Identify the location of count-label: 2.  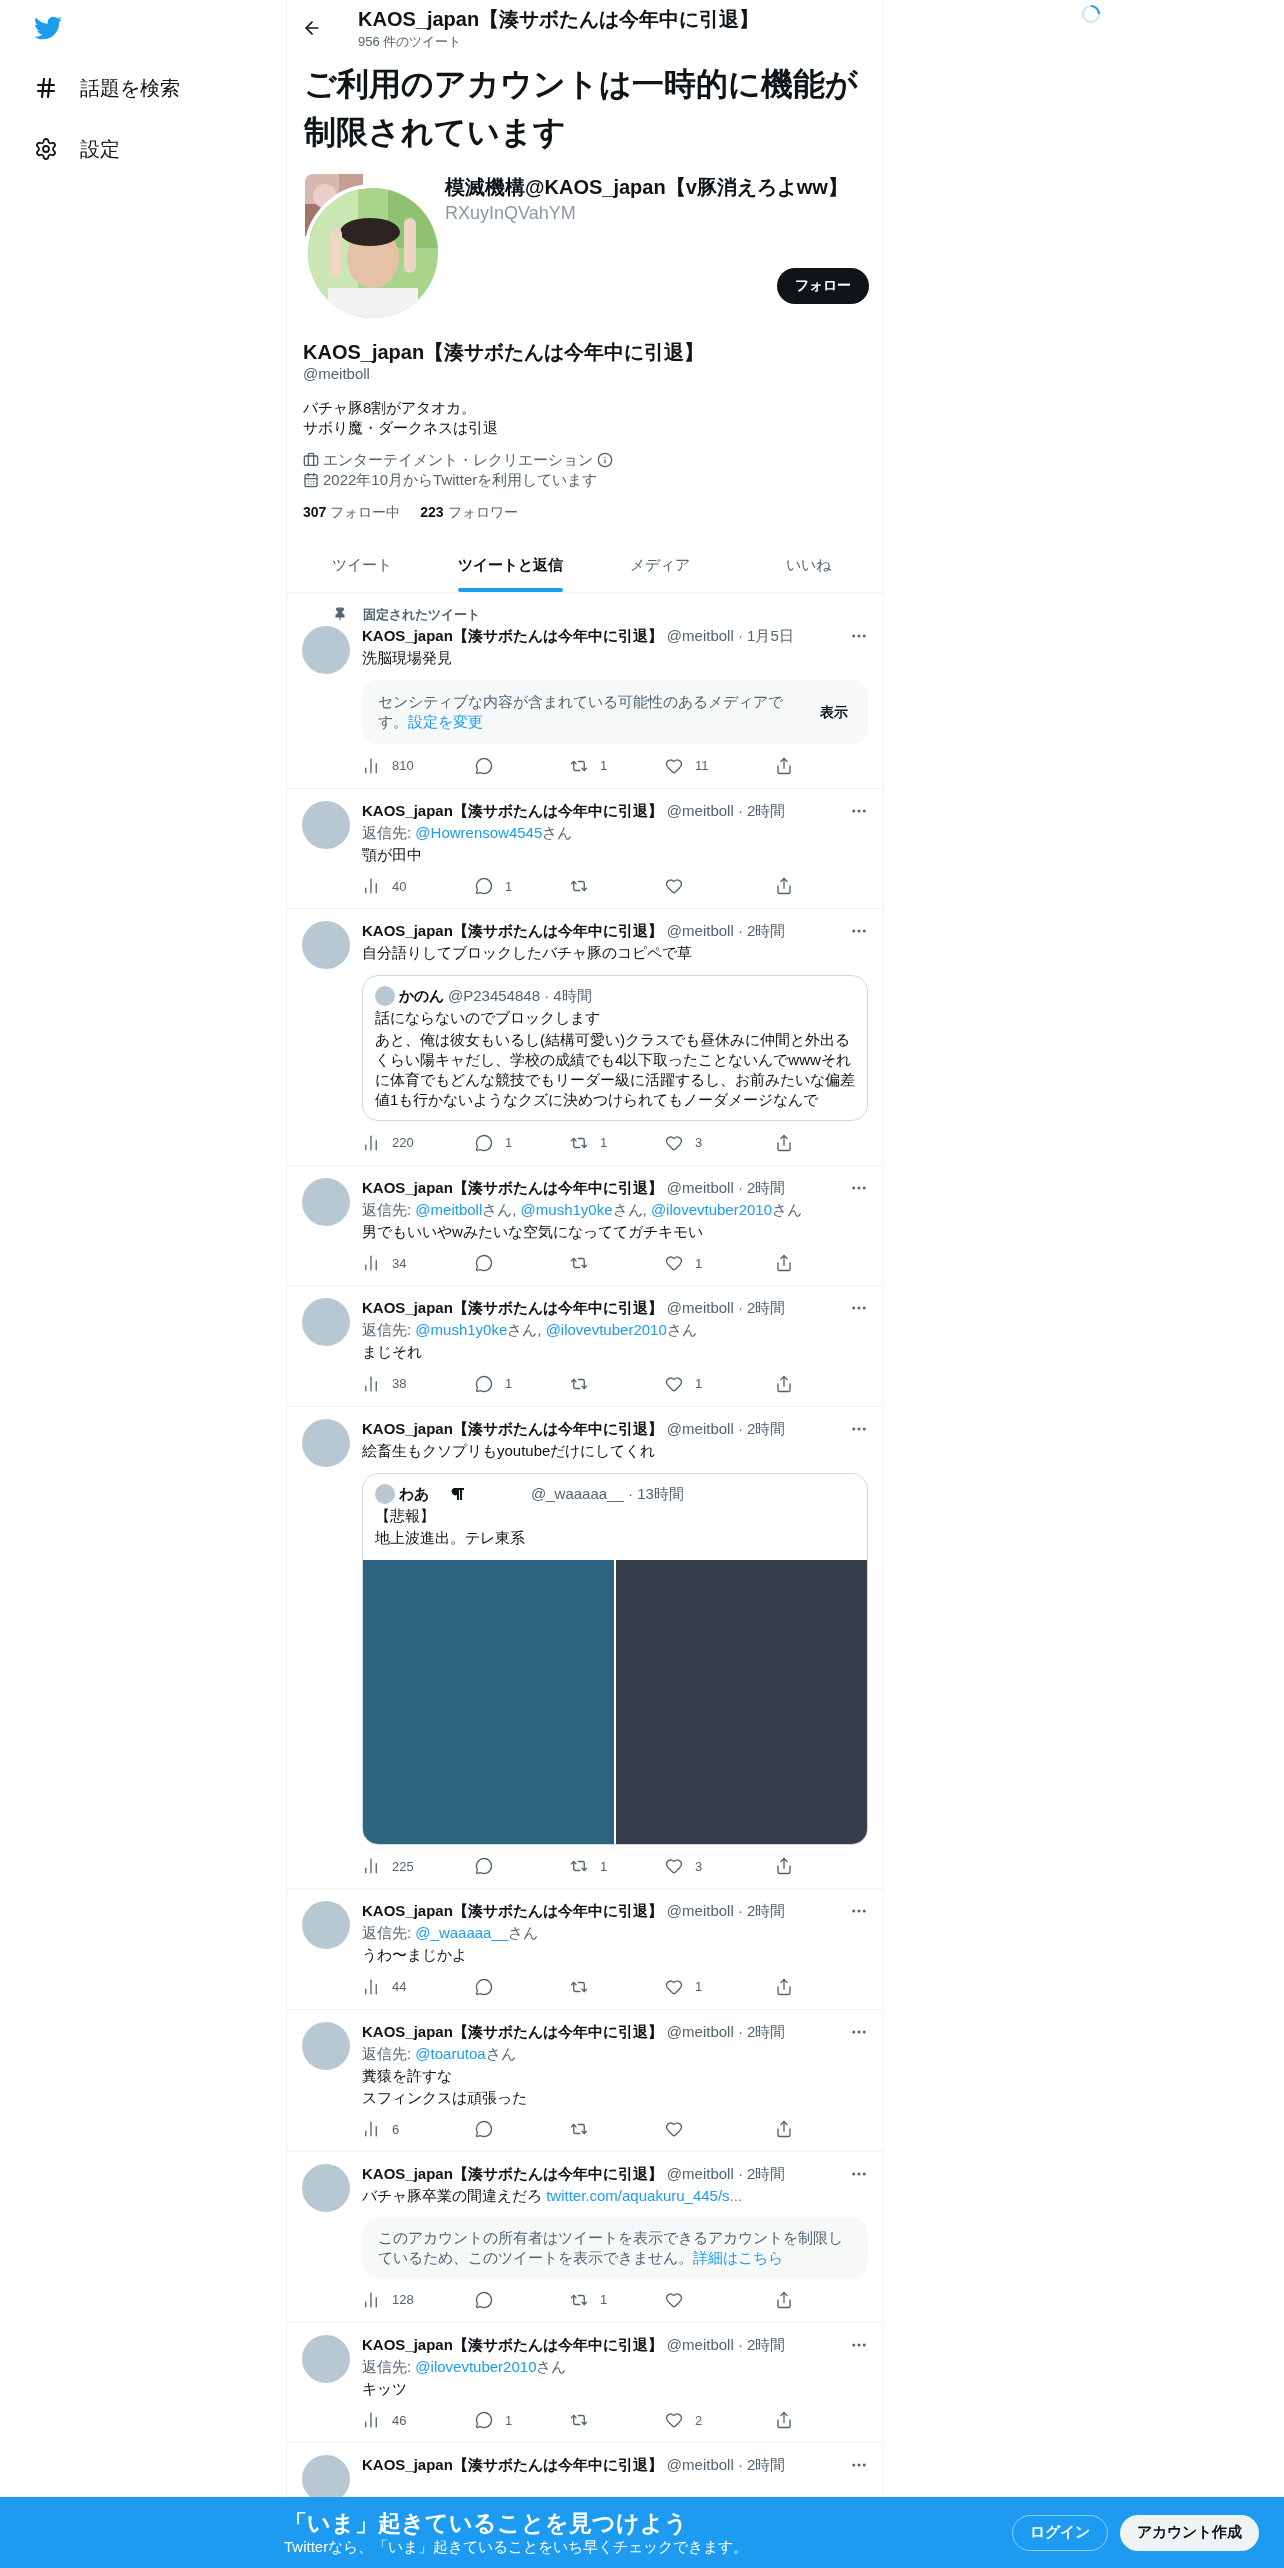
(699, 2420).